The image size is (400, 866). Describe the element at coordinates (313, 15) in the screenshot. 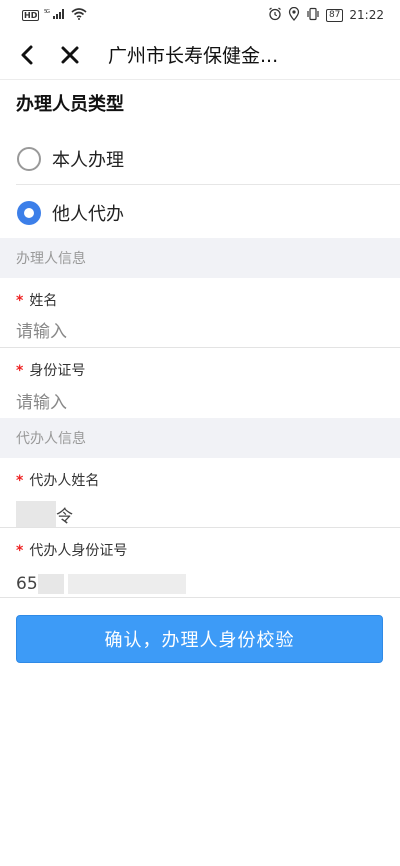

I see `vibrate-icon` at that location.